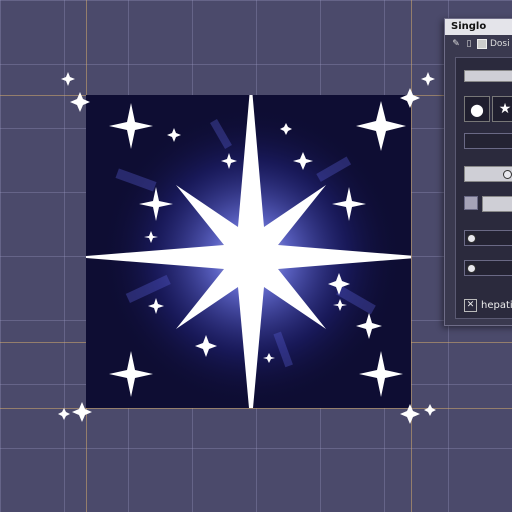  I want to click on panel-toolbar: ✎ ▯ Dosi, so click(478, 44).